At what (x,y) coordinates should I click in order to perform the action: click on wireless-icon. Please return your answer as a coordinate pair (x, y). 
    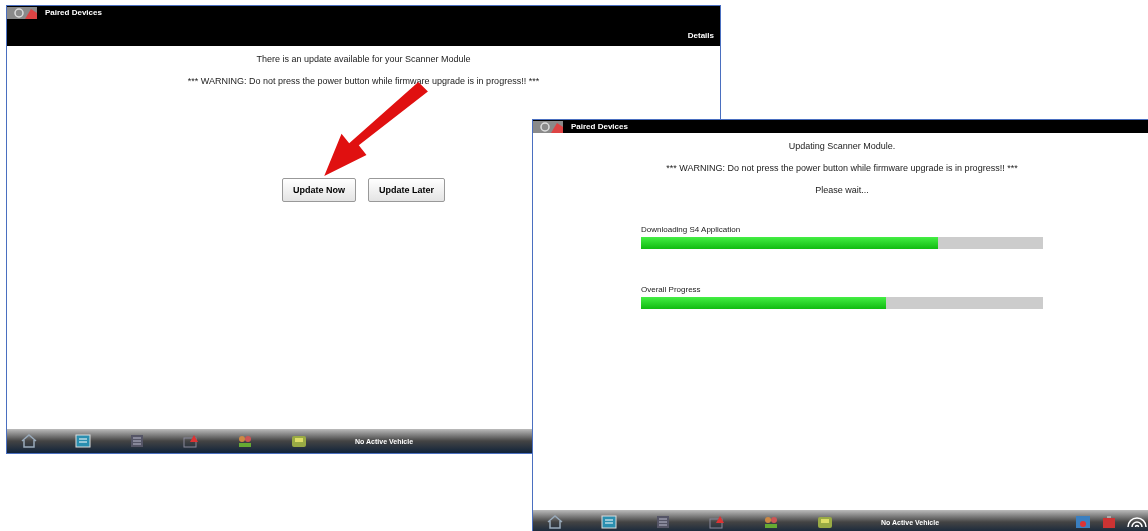
    Looking at the image, I should click on (1137, 522).